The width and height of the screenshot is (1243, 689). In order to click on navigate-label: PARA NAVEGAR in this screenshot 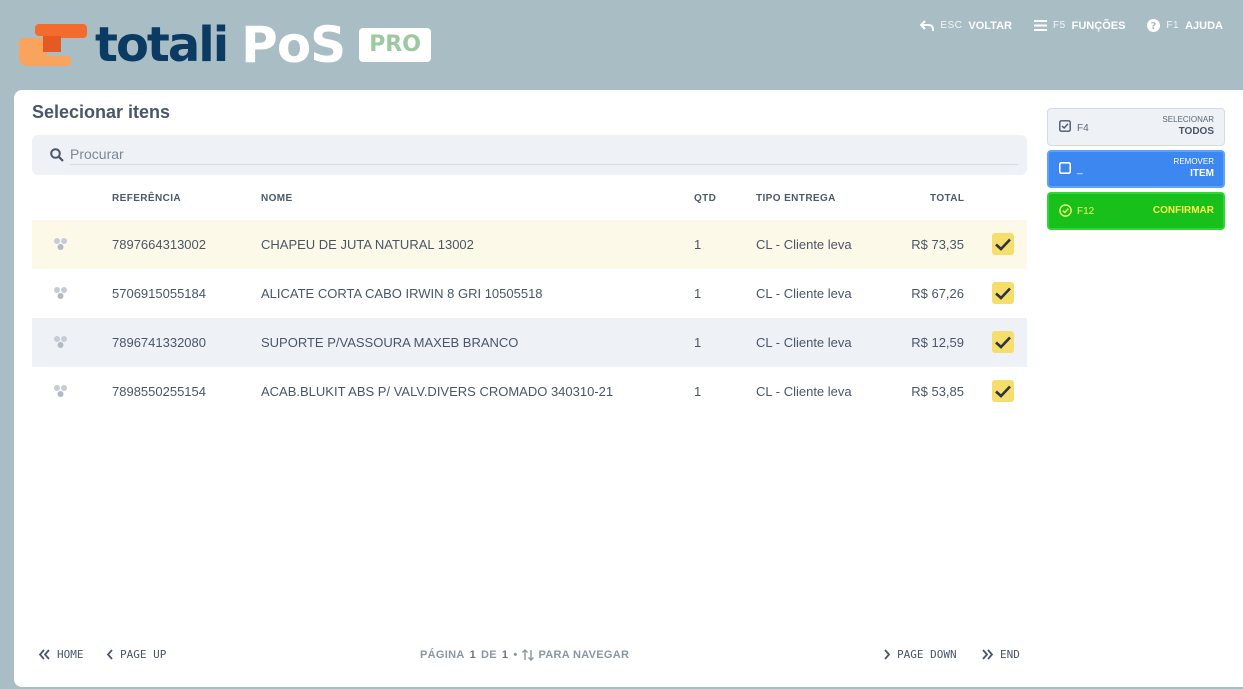, I will do `click(584, 655)`.